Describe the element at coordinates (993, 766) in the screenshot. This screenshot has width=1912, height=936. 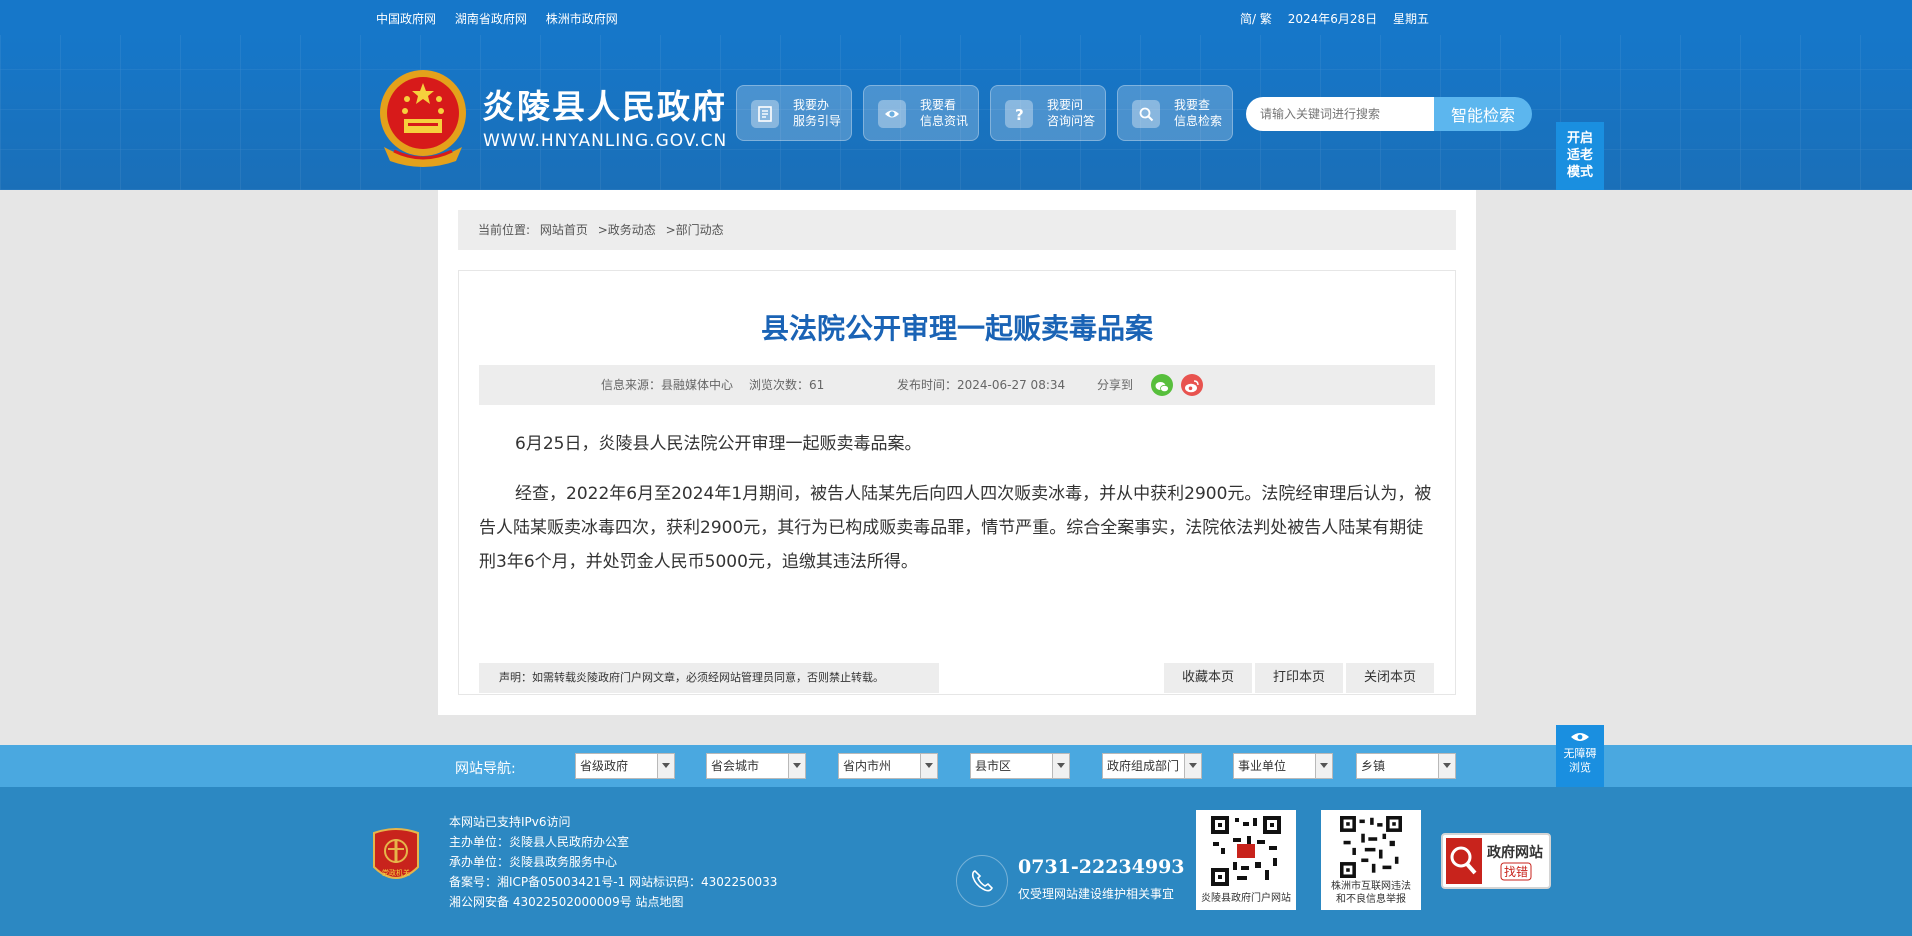
I see `select-value: 县市区` at that location.